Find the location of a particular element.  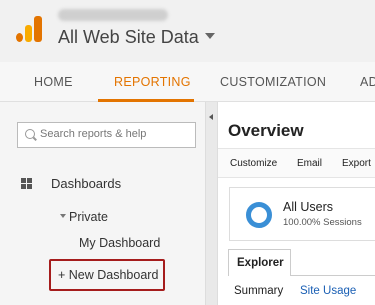

grid-icon is located at coordinates (26, 183).